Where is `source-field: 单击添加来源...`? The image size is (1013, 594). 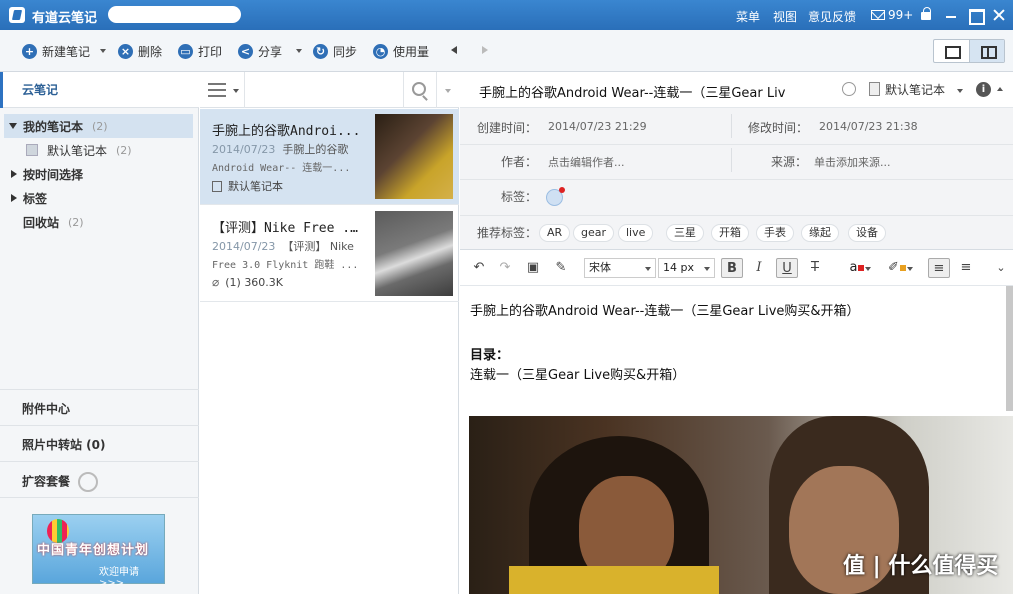 source-field: 单击添加来源... is located at coordinates (852, 162).